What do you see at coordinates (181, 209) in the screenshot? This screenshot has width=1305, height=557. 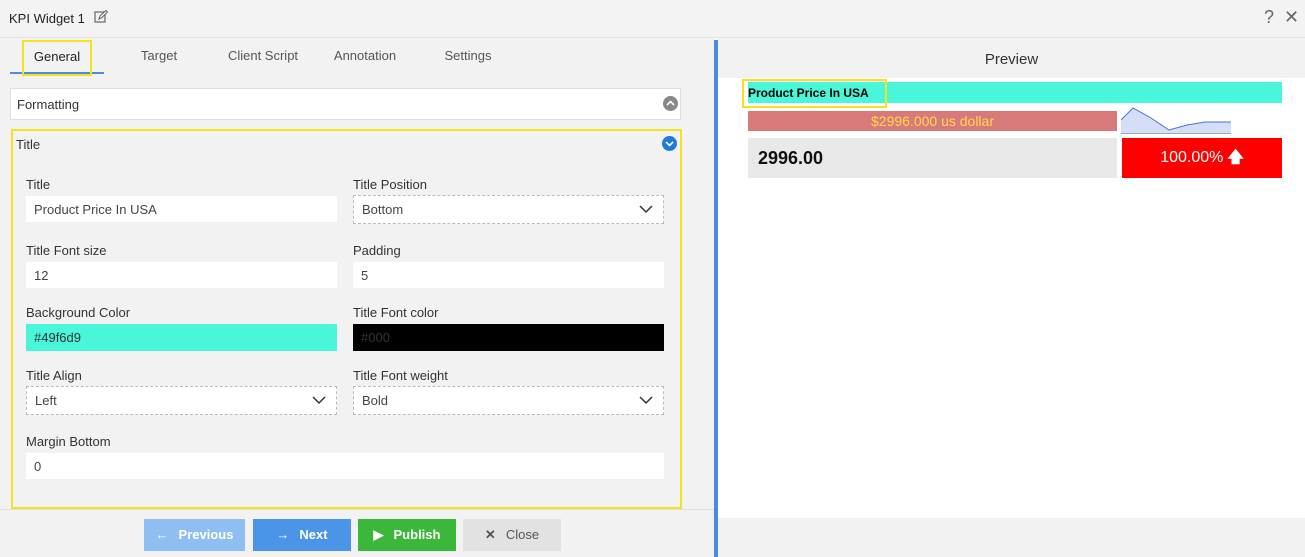 I see `title-input` at bounding box center [181, 209].